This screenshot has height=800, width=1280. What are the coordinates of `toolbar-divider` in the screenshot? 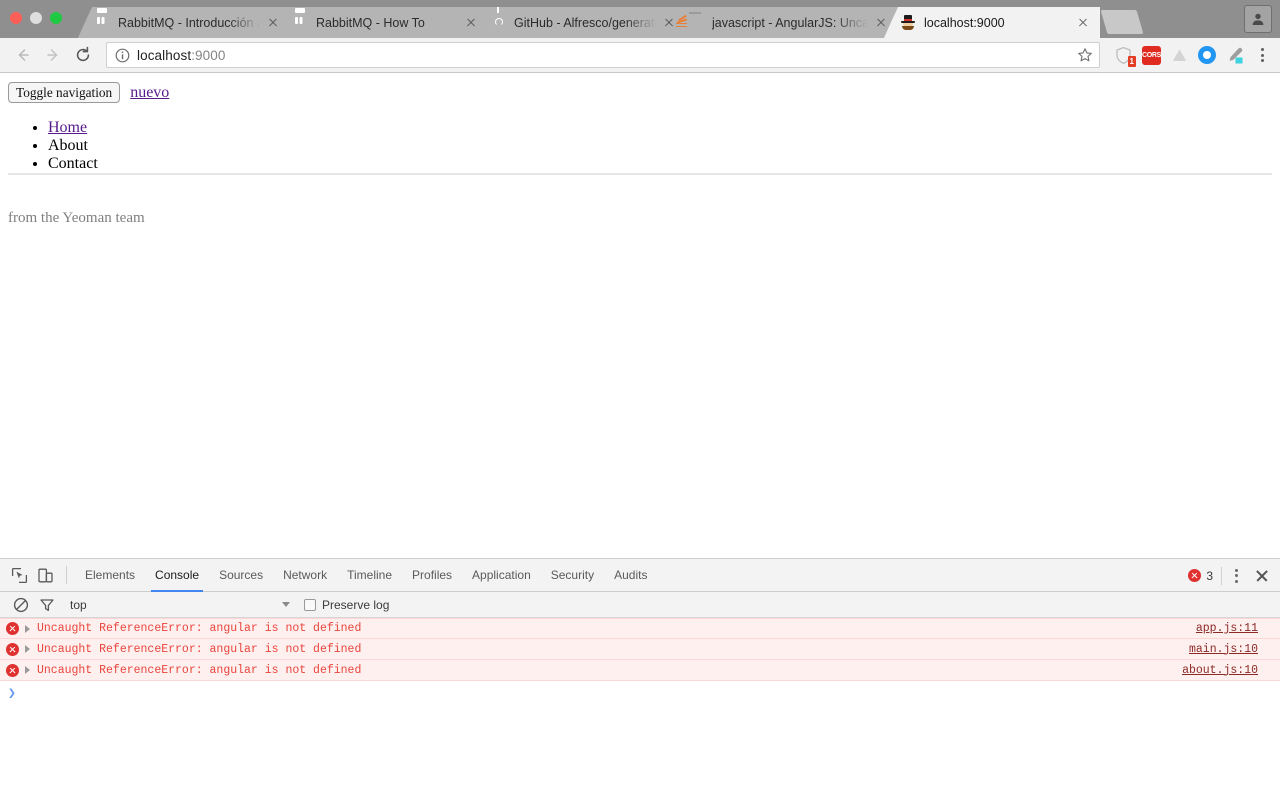 It's located at (66, 575).